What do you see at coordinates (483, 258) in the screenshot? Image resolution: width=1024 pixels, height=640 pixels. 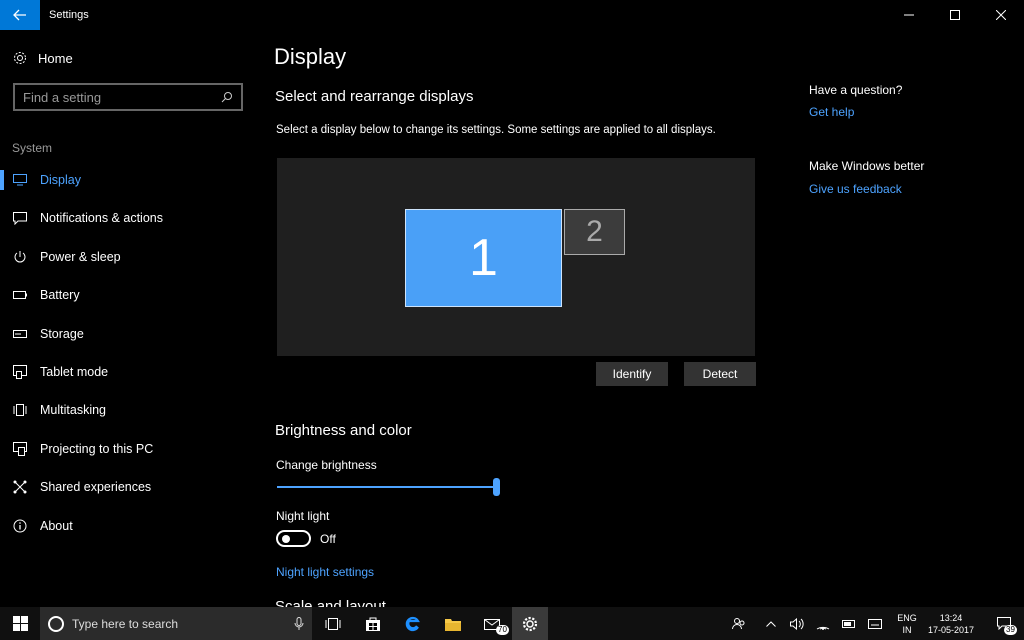 I see `display-1-tile: 1` at bounding box center [483, 258].